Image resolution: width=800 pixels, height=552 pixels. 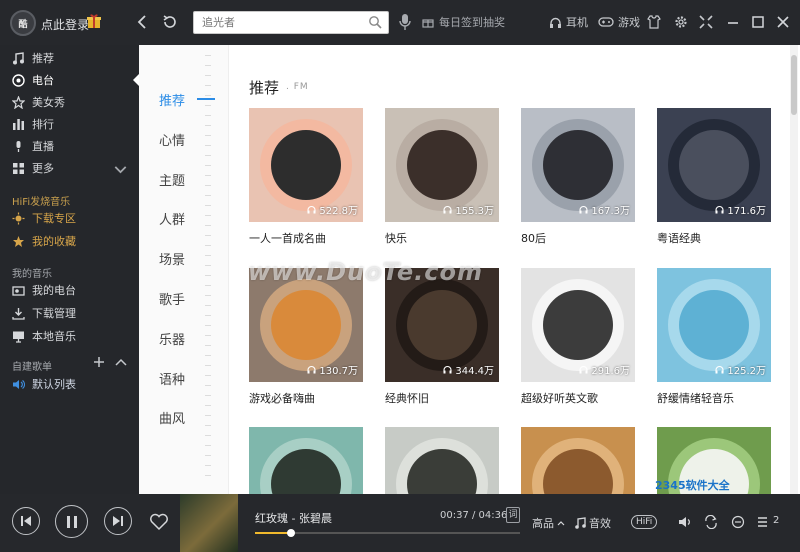 I want to click on radio-card-cover: 155.3万, so click(x=442, y=165).